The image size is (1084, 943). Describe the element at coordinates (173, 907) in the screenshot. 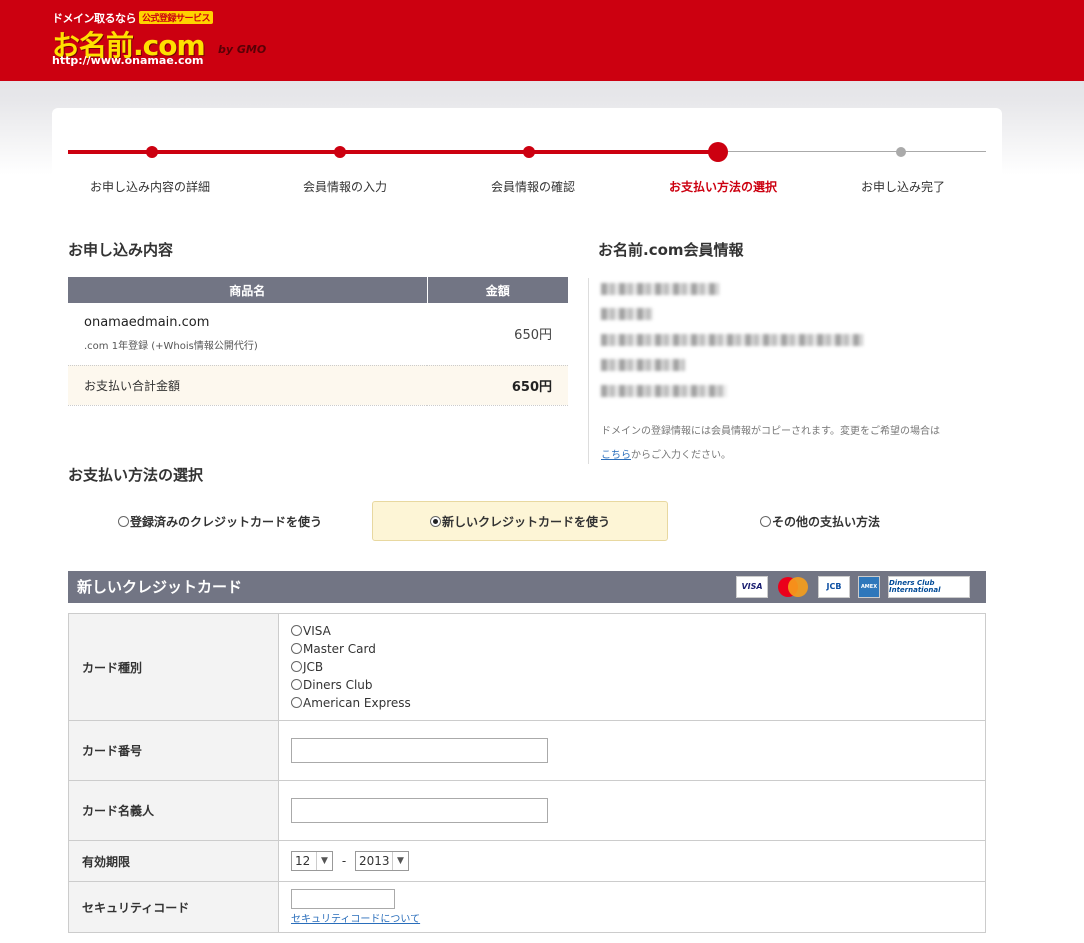

I see `cvv-label: セキュリティコード` at that location.